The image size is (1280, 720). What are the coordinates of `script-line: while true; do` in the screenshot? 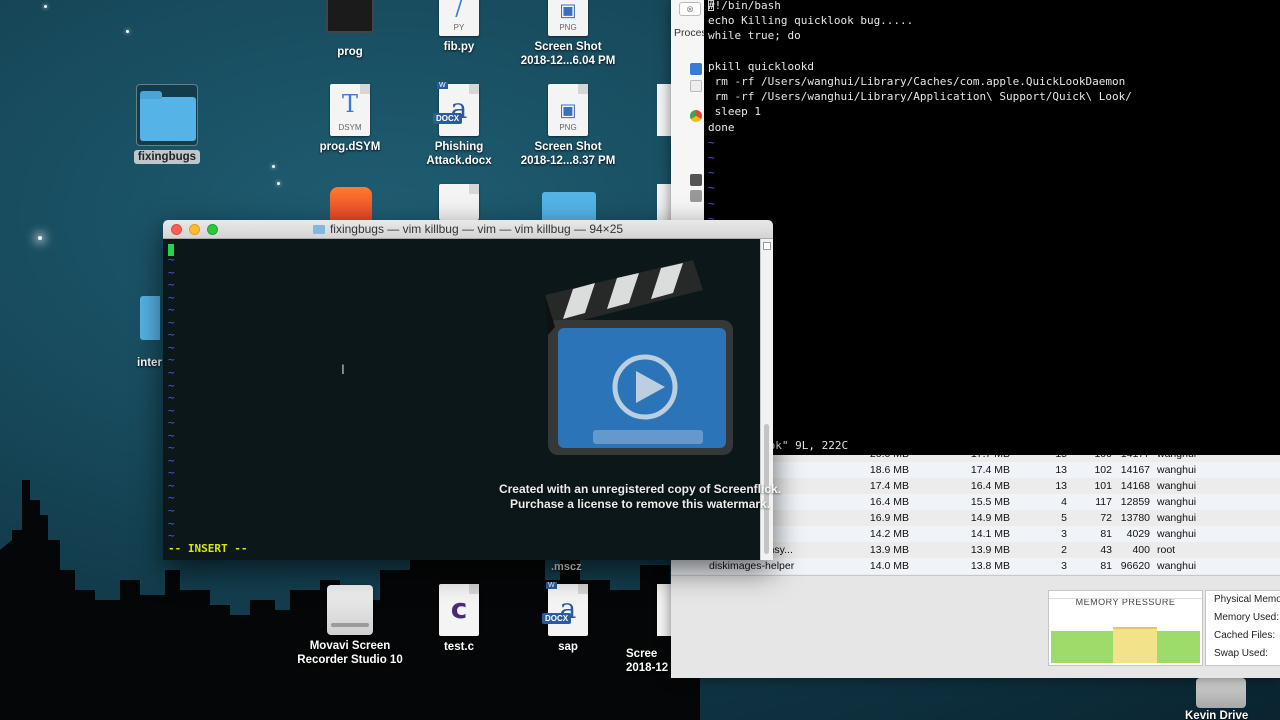 It's located at (754, 36).